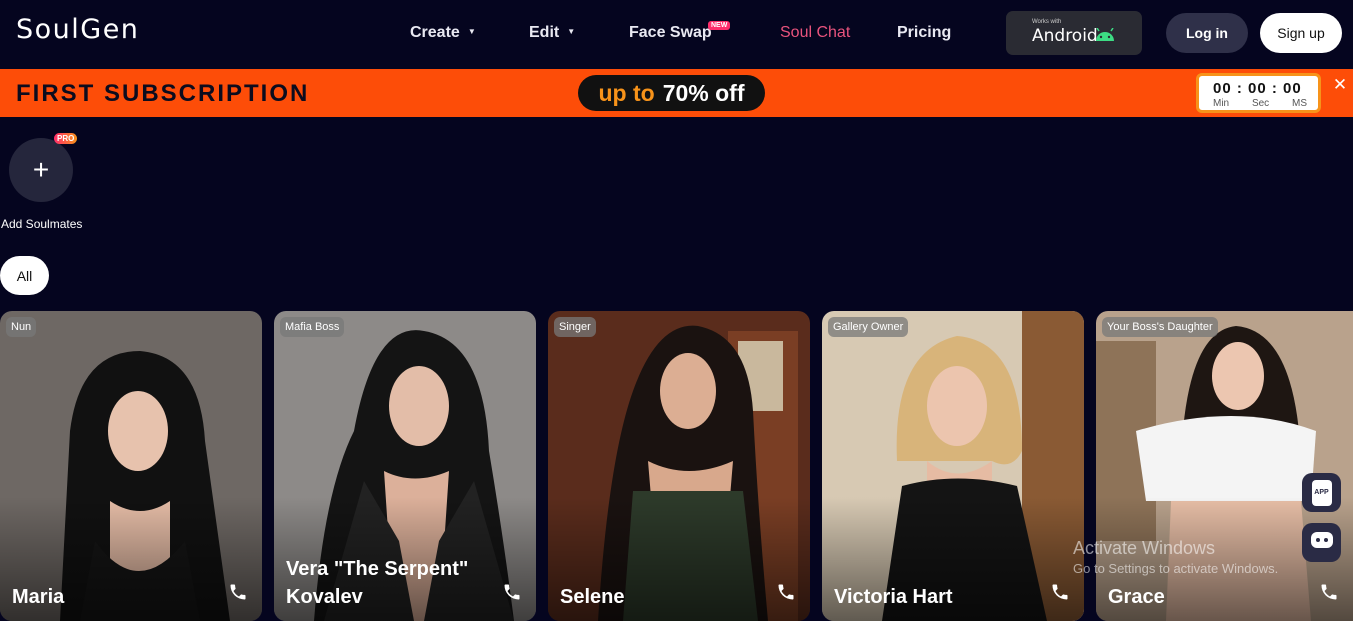 The width and height of the screenshot is (1353, 621). What do you see at coordinates (77, 29) in the screenshot?
I see `logo: SoulGen` at bounding box center [77, 29].